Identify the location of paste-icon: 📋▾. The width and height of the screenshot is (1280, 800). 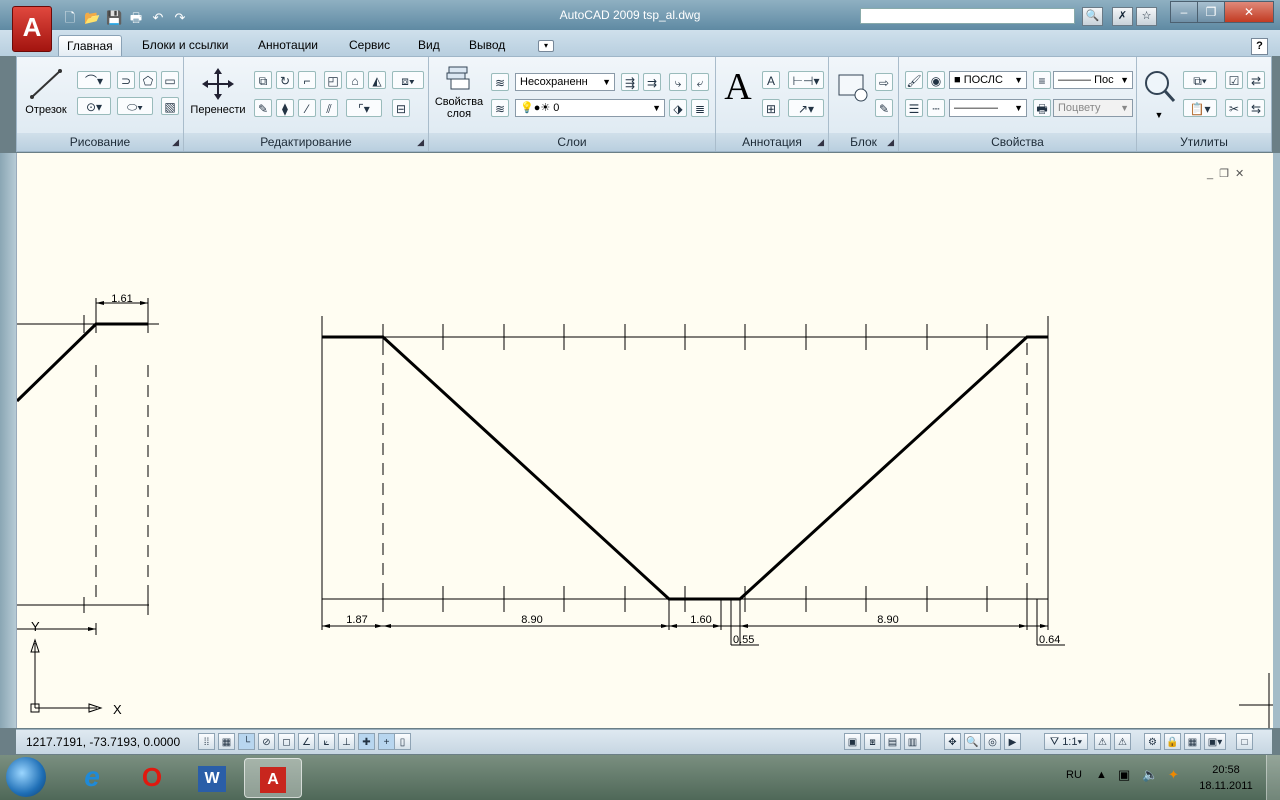
(1200, 108).